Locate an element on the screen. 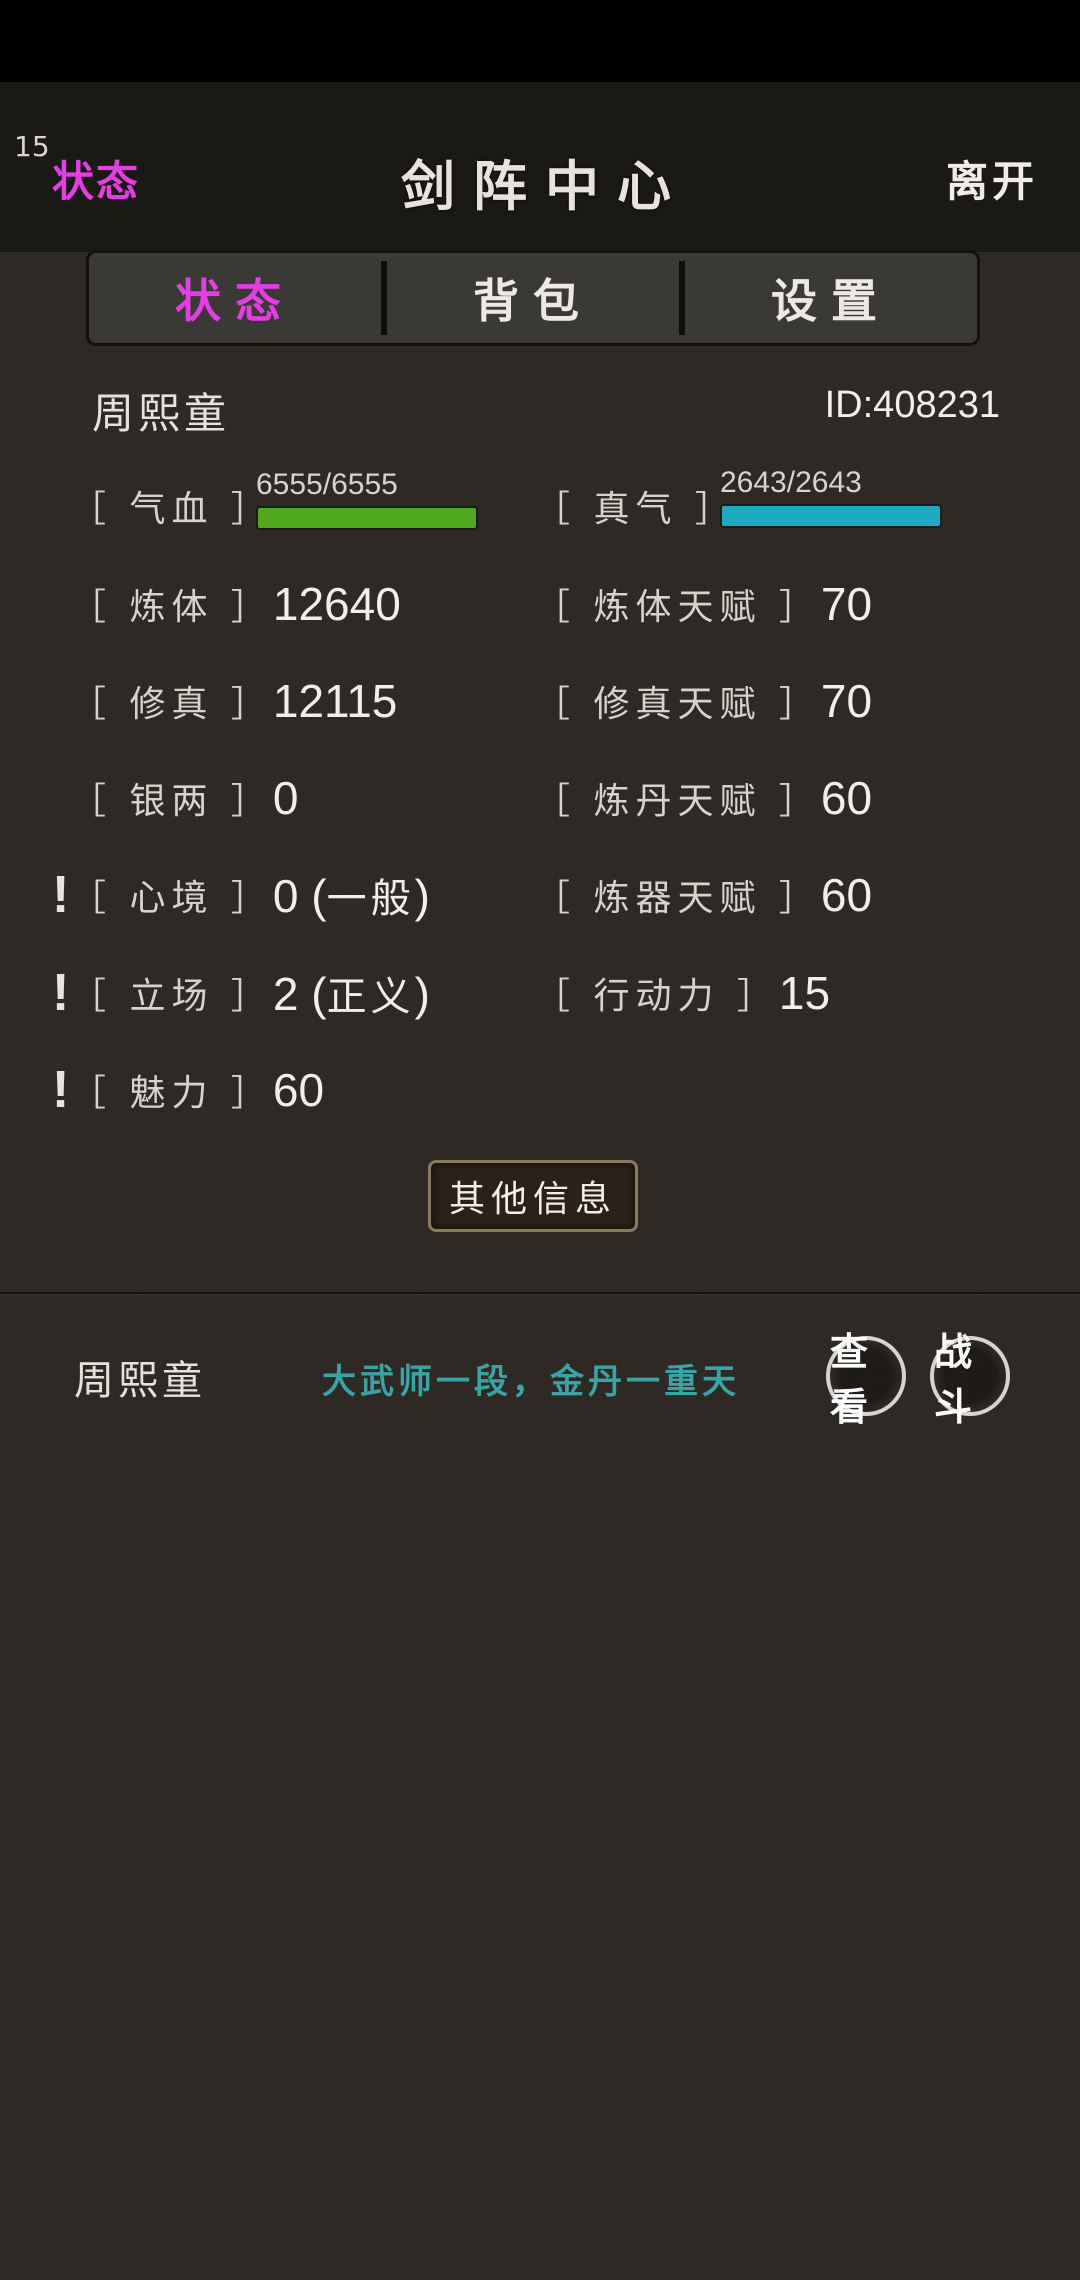 This screenshot has height=2280, width=1080. list-player-name: 周熙童 is located at coordinates (140, 1381).